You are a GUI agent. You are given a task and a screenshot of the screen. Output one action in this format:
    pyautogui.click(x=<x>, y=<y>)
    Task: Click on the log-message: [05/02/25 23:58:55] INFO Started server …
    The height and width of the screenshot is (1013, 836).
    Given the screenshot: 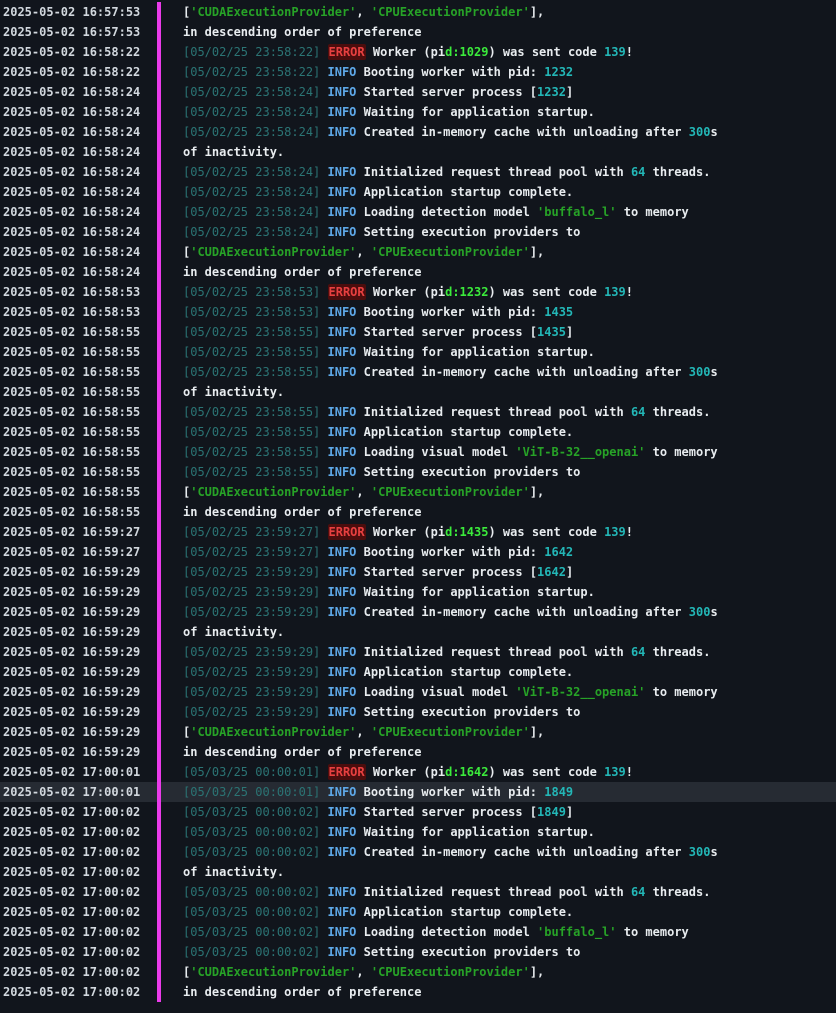 What is the action you would take?
    pyautogui.click(x=367, y=332)
    